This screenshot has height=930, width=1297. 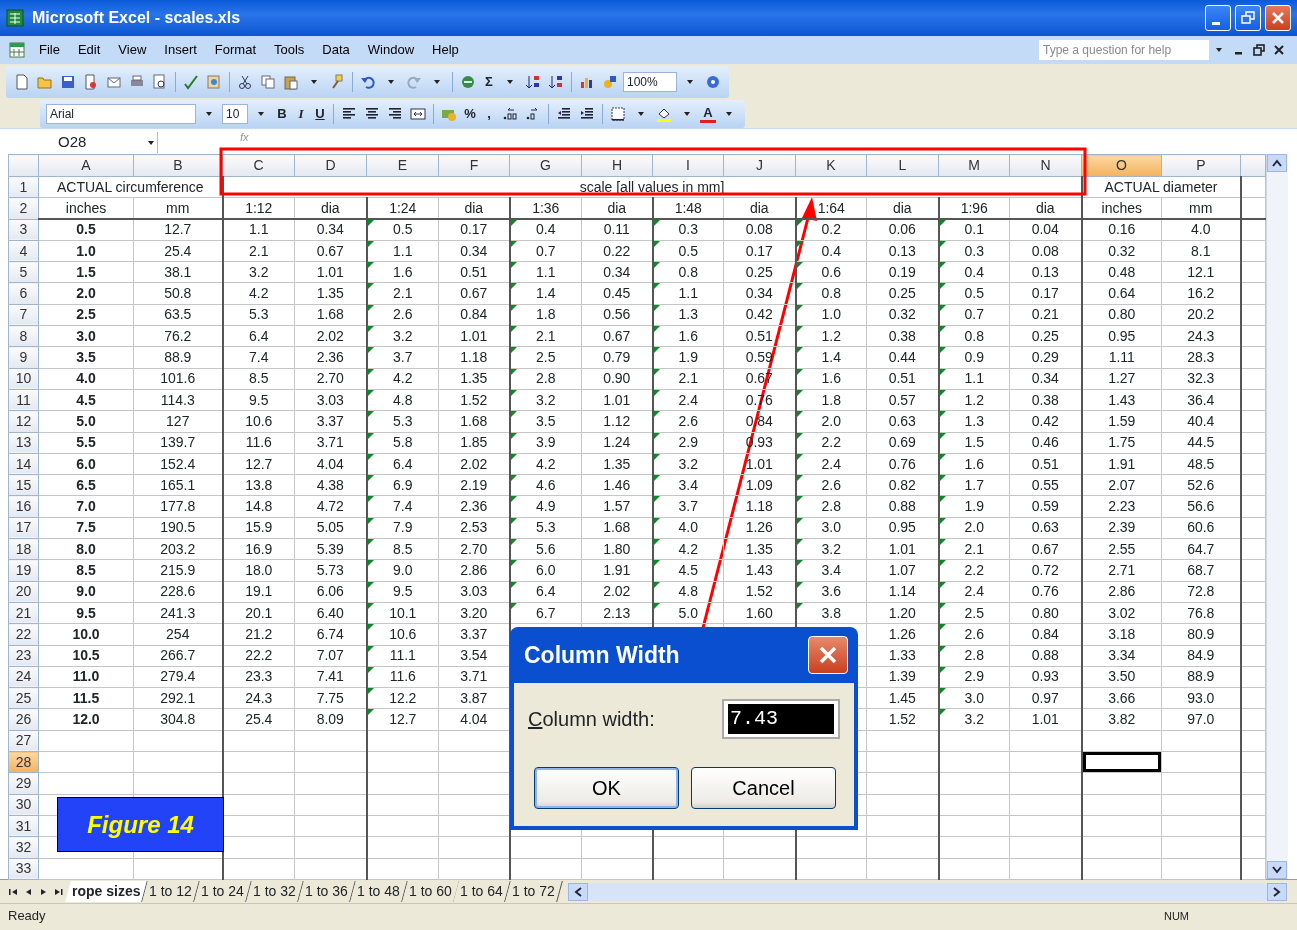 What do you see at coordinates (282, 114) in the screenshot?
I see `bold-button: B` at bounding box center [282, 114].